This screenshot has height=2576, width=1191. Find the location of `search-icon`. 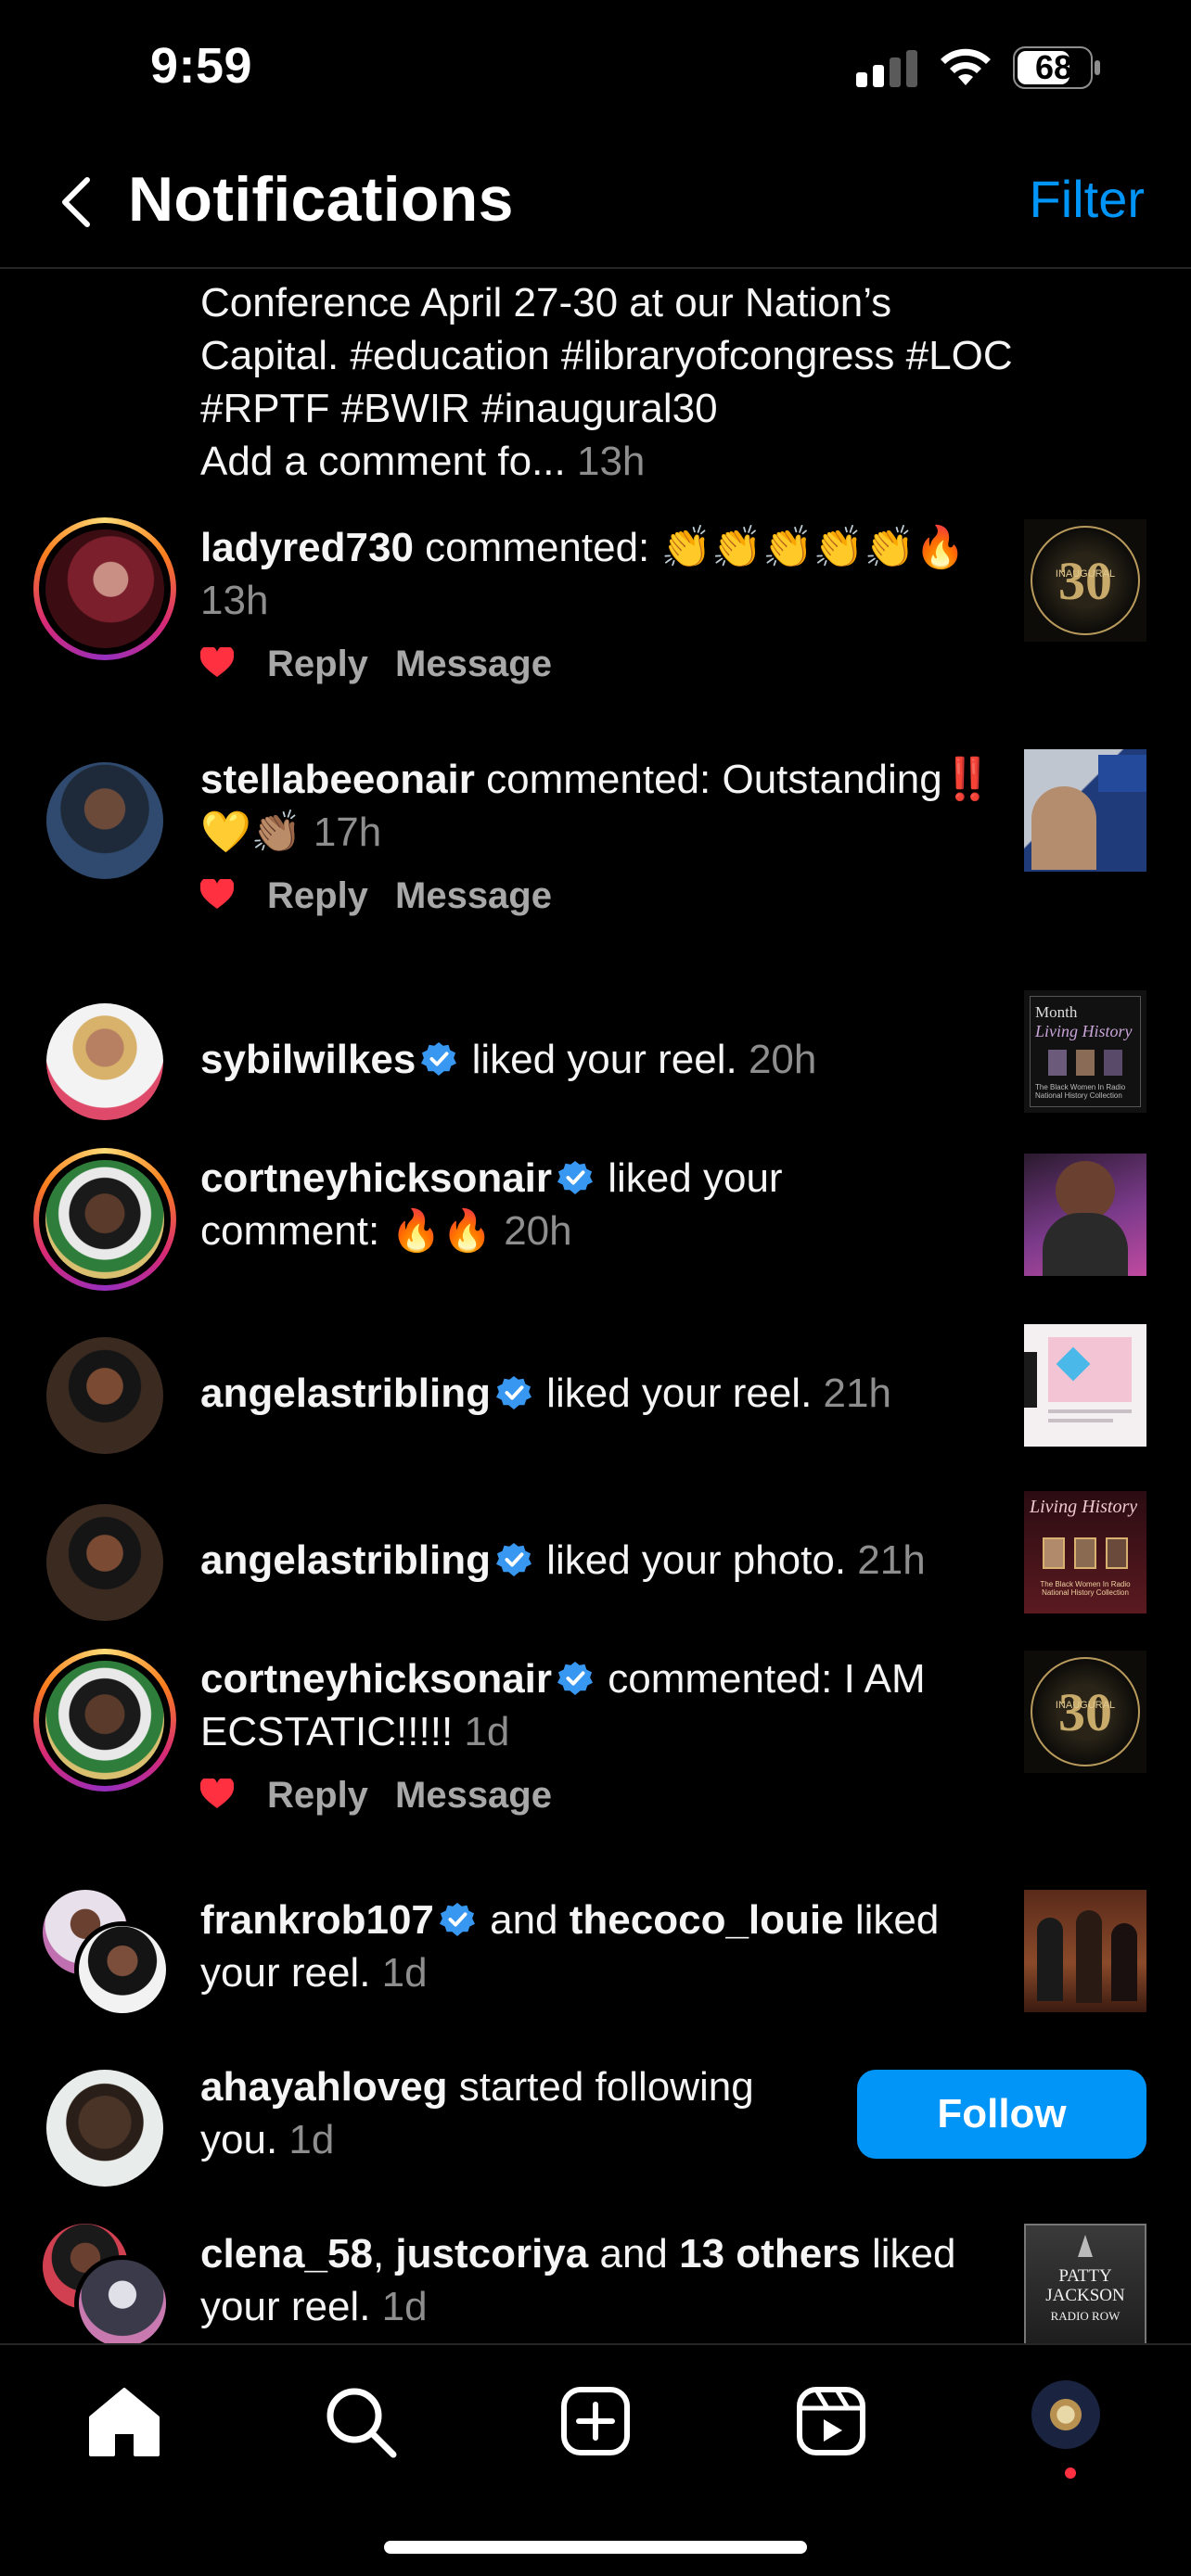

search-icon is located at coordinates (360, 2421).